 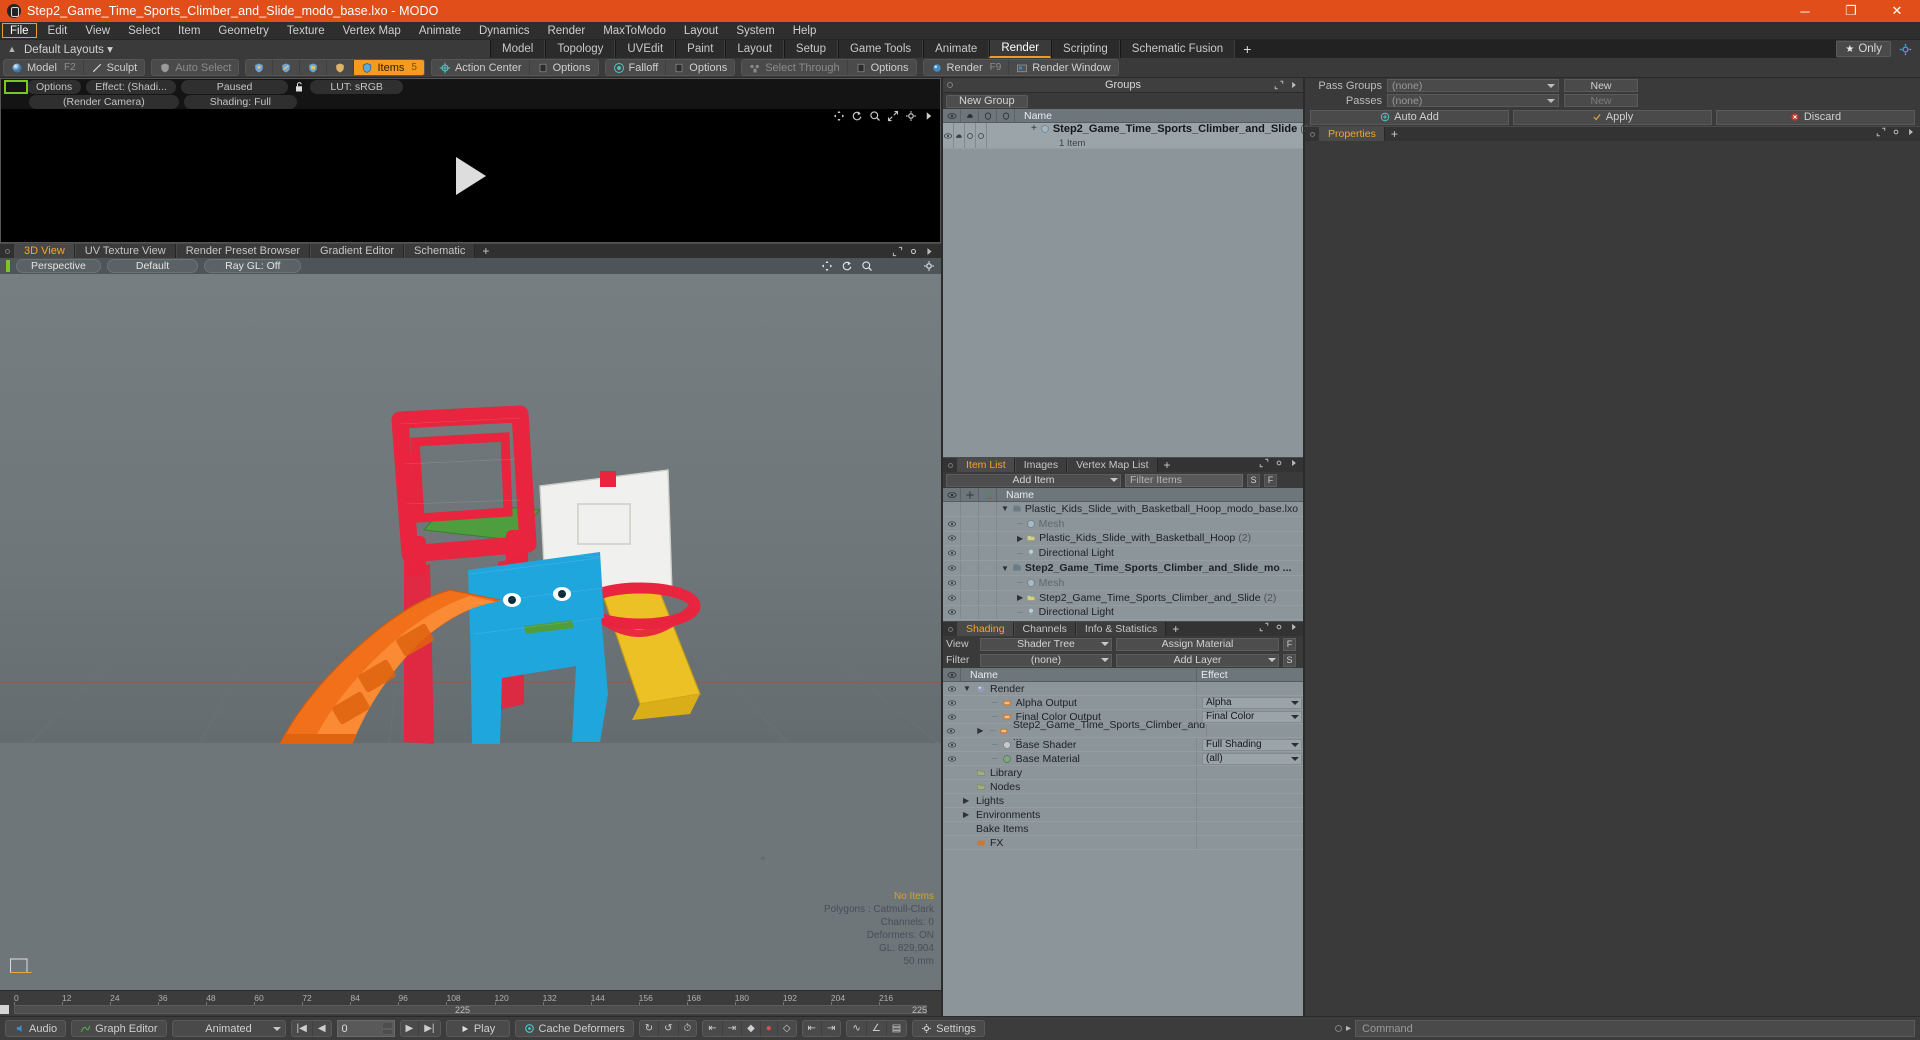 I want to click on shader-effect-select: Alpha, so click(x=1252, y=702).